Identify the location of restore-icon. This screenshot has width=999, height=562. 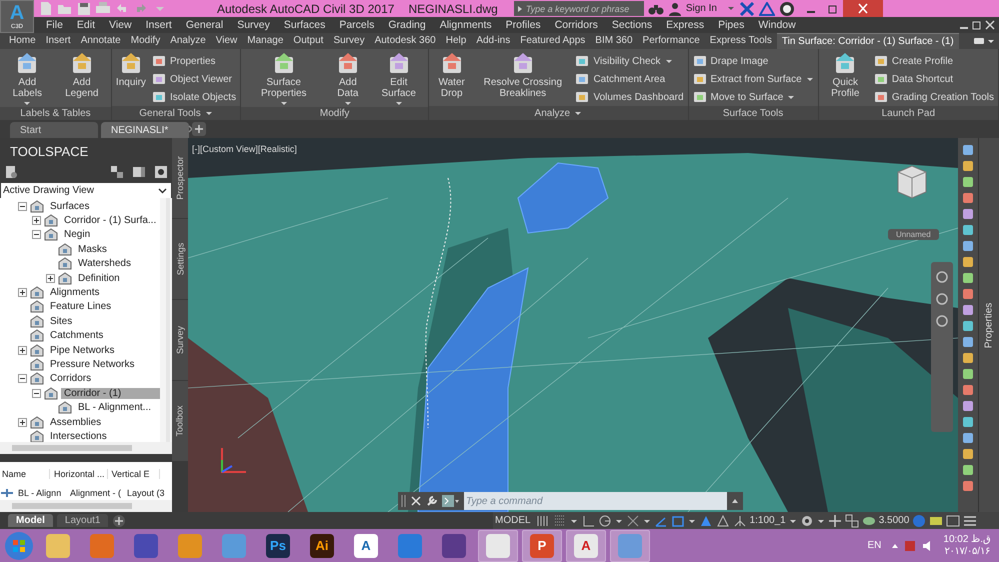
(832, 8).